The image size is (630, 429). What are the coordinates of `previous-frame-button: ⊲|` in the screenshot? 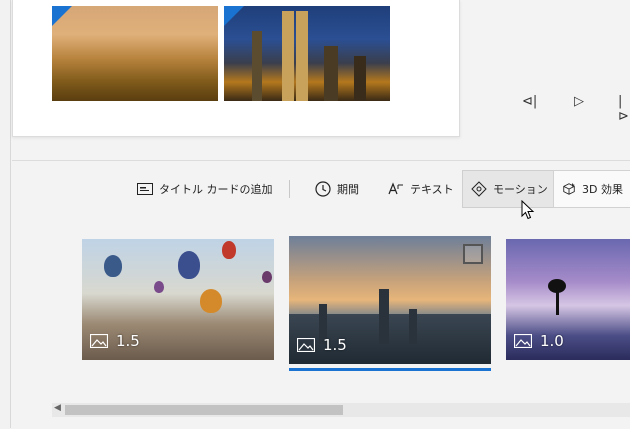 It's located at (529, 101).